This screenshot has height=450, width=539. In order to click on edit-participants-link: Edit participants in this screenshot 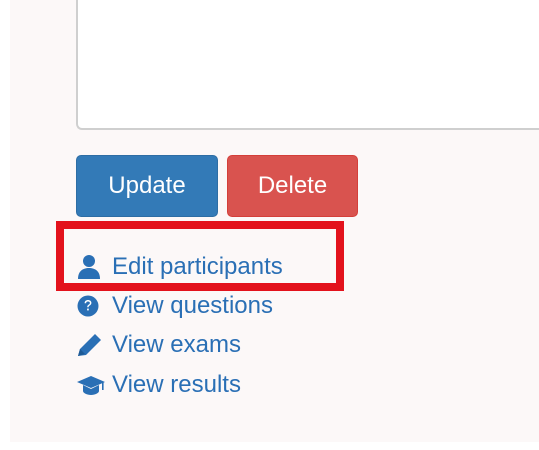, I will do `click(179, 267)`.